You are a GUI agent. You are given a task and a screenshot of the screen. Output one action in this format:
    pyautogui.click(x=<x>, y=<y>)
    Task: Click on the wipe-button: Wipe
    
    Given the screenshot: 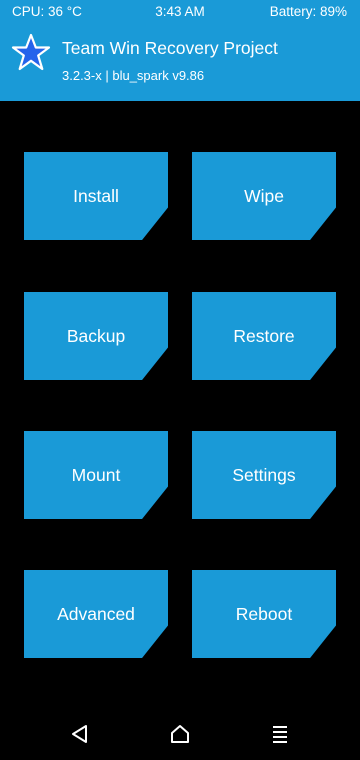 What is the action you would take?
    pyautogui.click(x=264, y=196)
    